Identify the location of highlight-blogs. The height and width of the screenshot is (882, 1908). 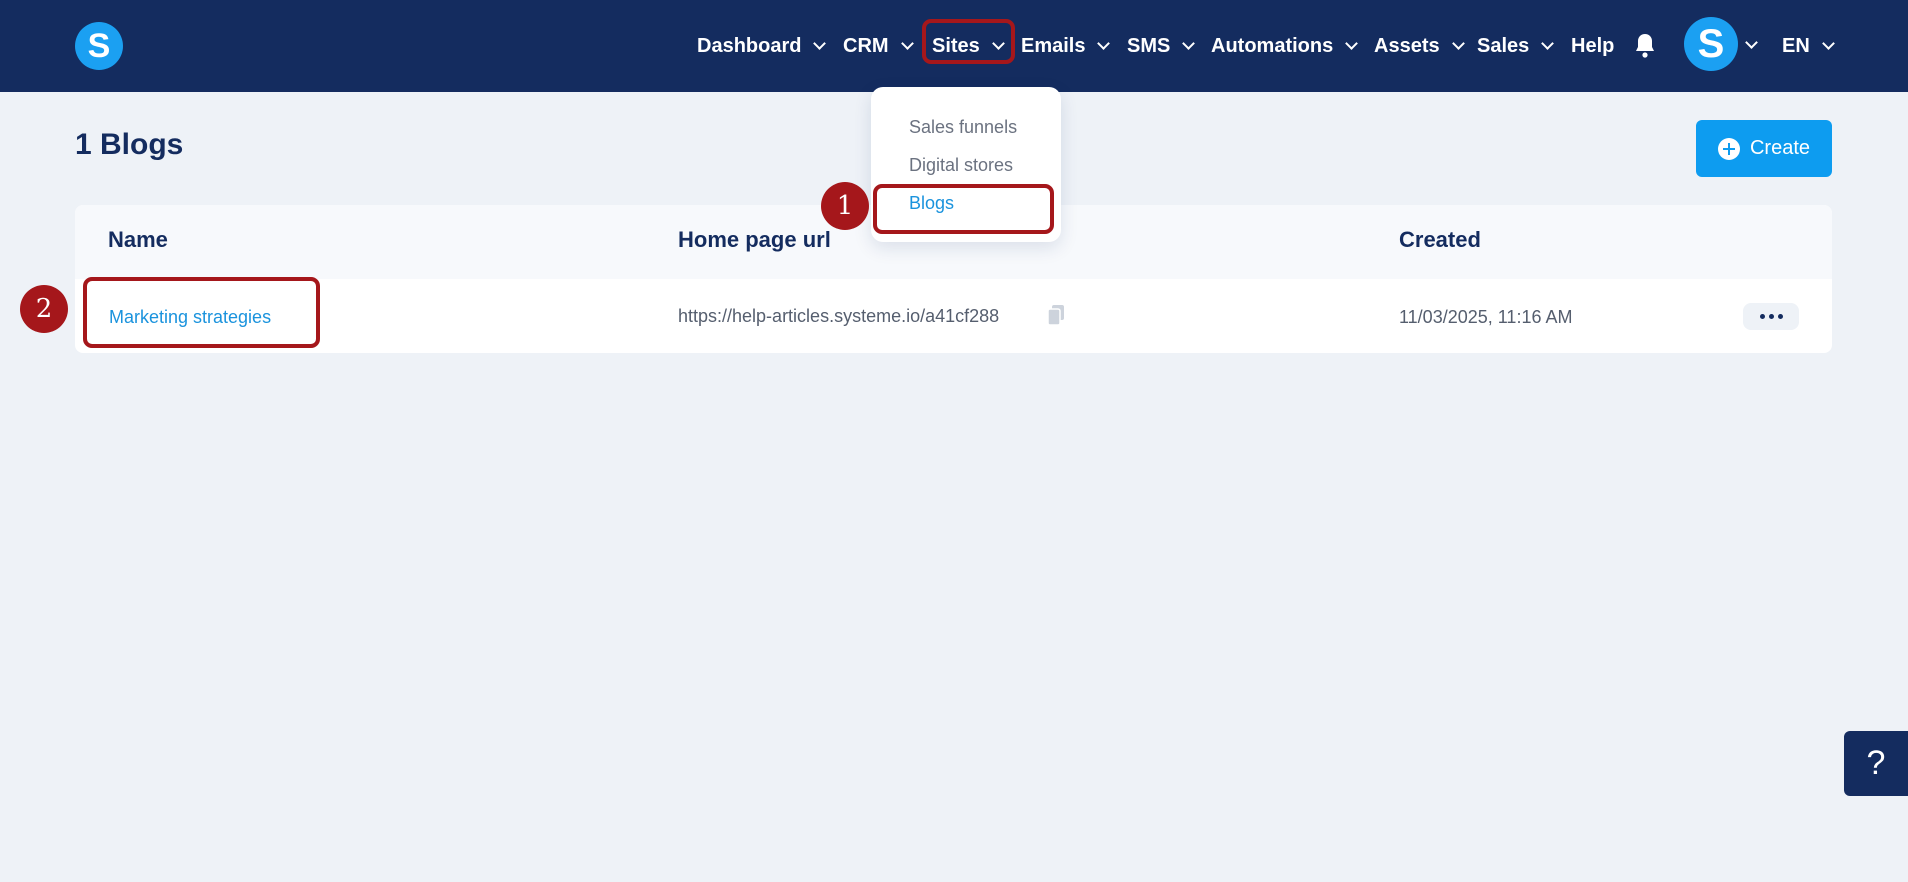
(963, 209).